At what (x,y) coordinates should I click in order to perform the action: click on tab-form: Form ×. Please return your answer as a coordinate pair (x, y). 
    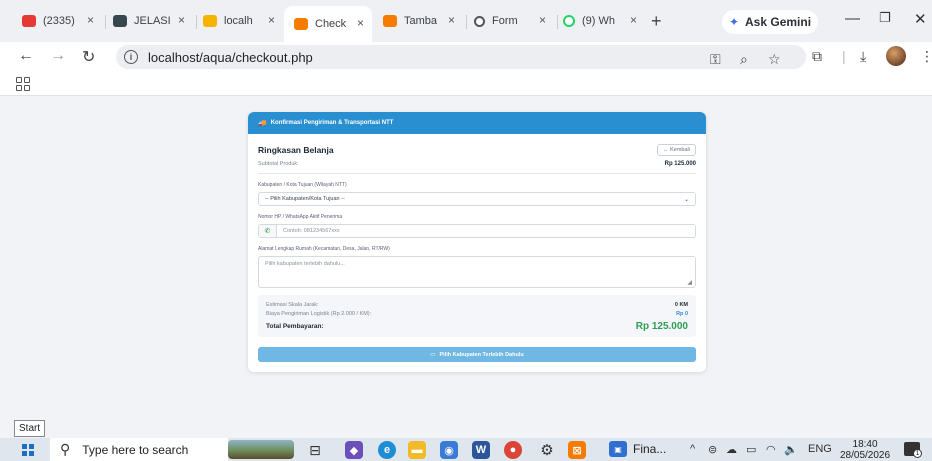
    Looking at the image, I should click on (514, 21).